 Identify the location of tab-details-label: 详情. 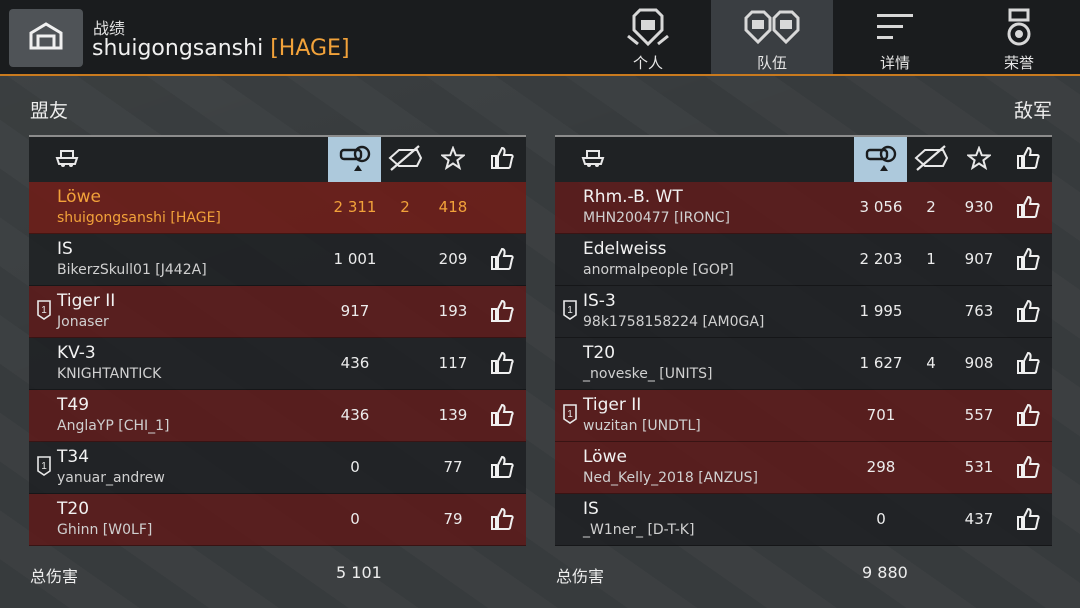
(894, 63).